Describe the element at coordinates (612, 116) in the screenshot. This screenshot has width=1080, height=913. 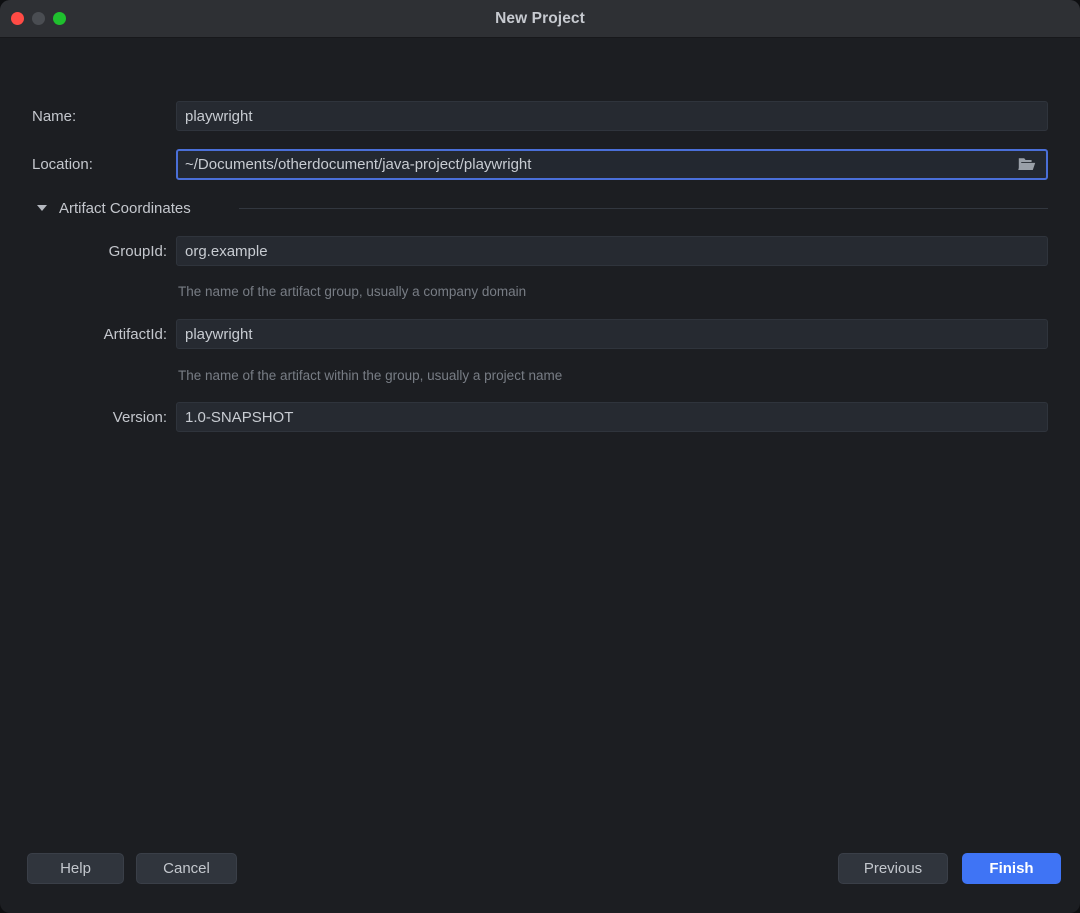
I see `name-input: playwright` at that location.